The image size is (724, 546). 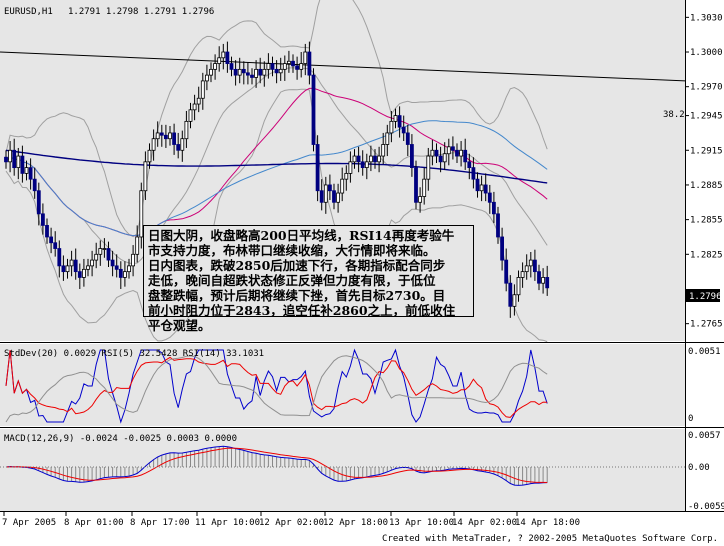 I want to click on price-tick-label: 1.2970, so click(x=706, y=88).